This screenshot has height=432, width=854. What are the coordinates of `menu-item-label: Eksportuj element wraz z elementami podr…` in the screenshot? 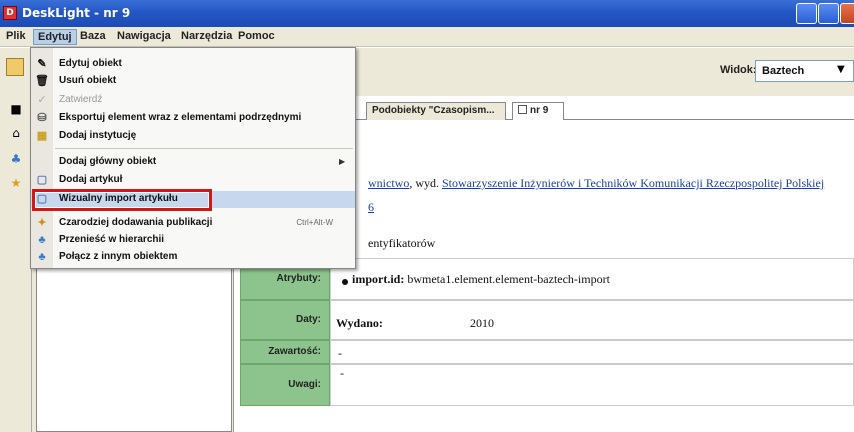 It's located at (180, 117).